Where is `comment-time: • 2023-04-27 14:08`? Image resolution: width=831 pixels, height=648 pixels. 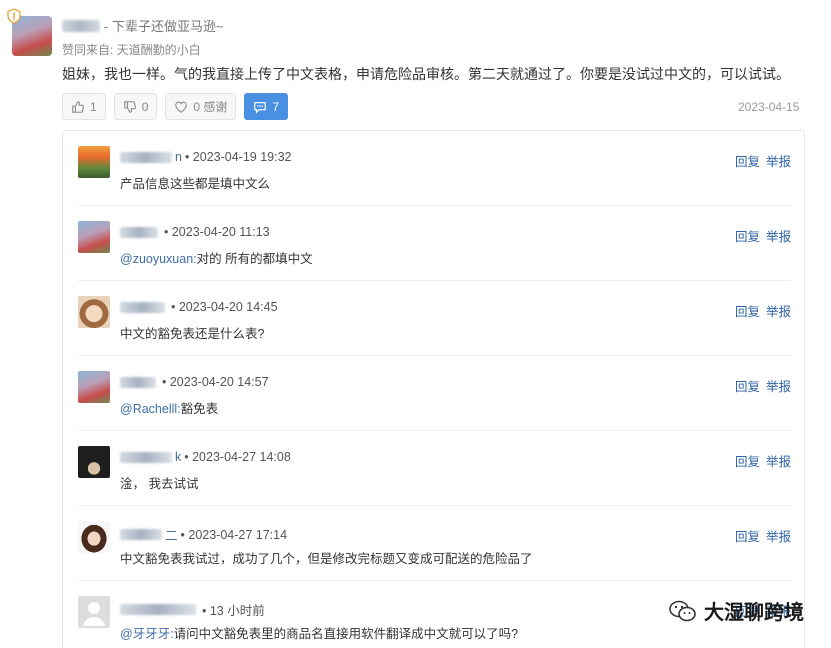 comment-time: • 2023-04-27 14:08 is located at coordinates (237, 457).